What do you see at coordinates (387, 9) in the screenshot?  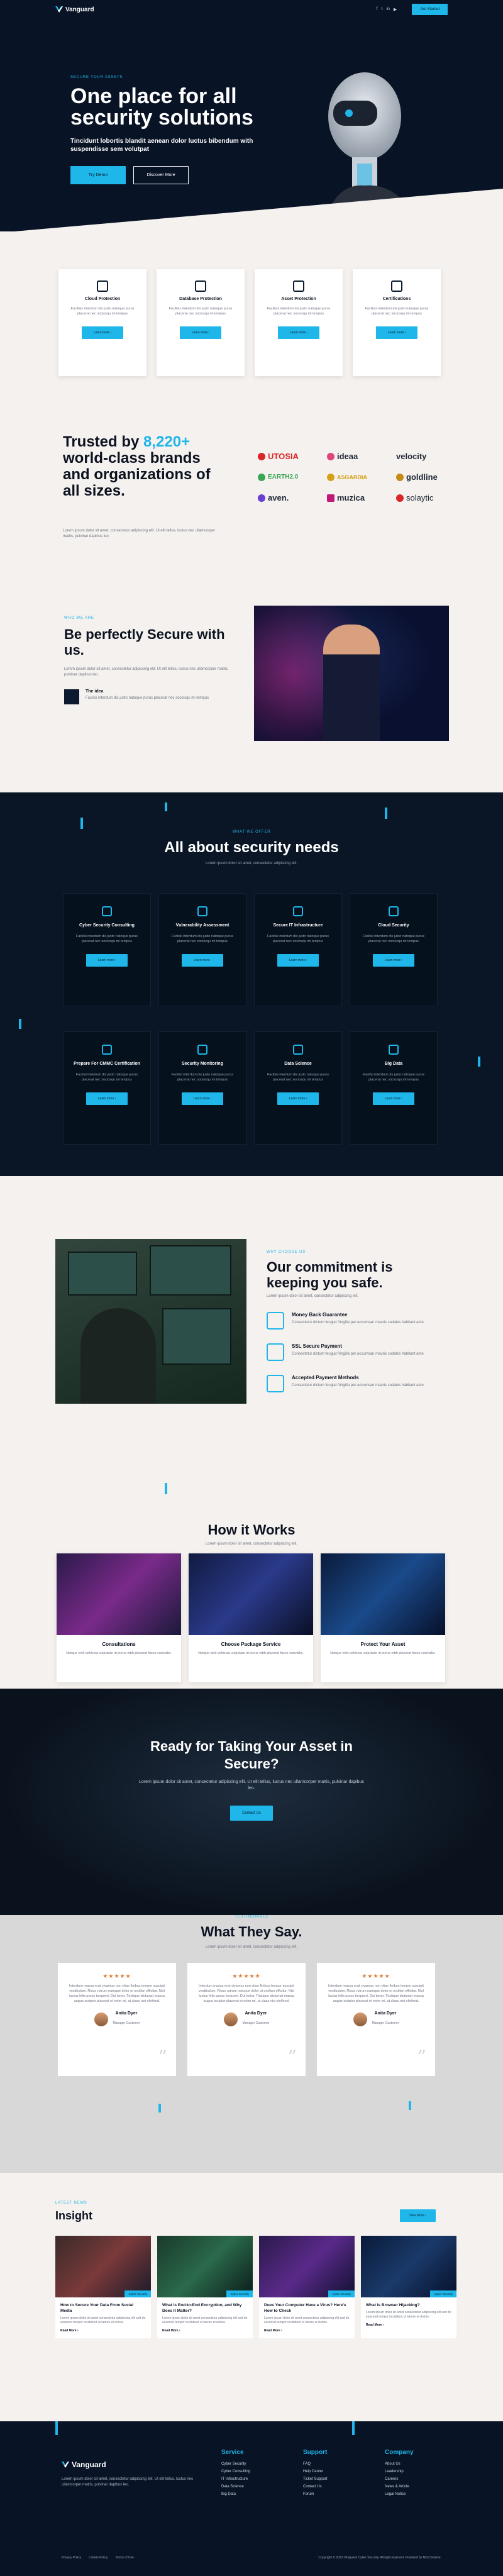 I see `linkedin-icon: in` at bounding box center [387, 9].